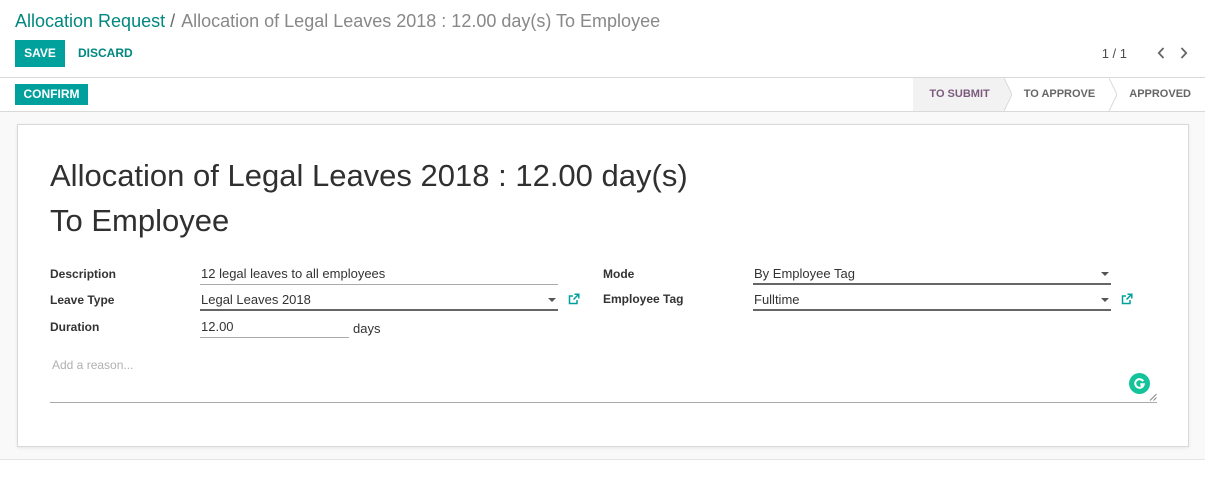 This screenshot has height=481, width=1205. I want to click on stage-approved: APPROVED, so click(1157, 94).